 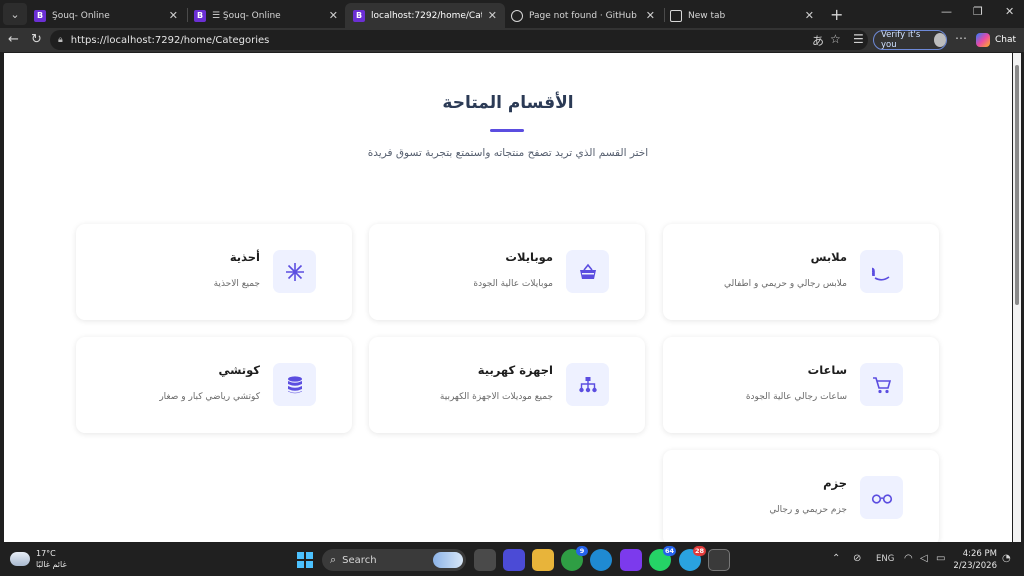 I want to click on avatar, so click(x=940, y=40).